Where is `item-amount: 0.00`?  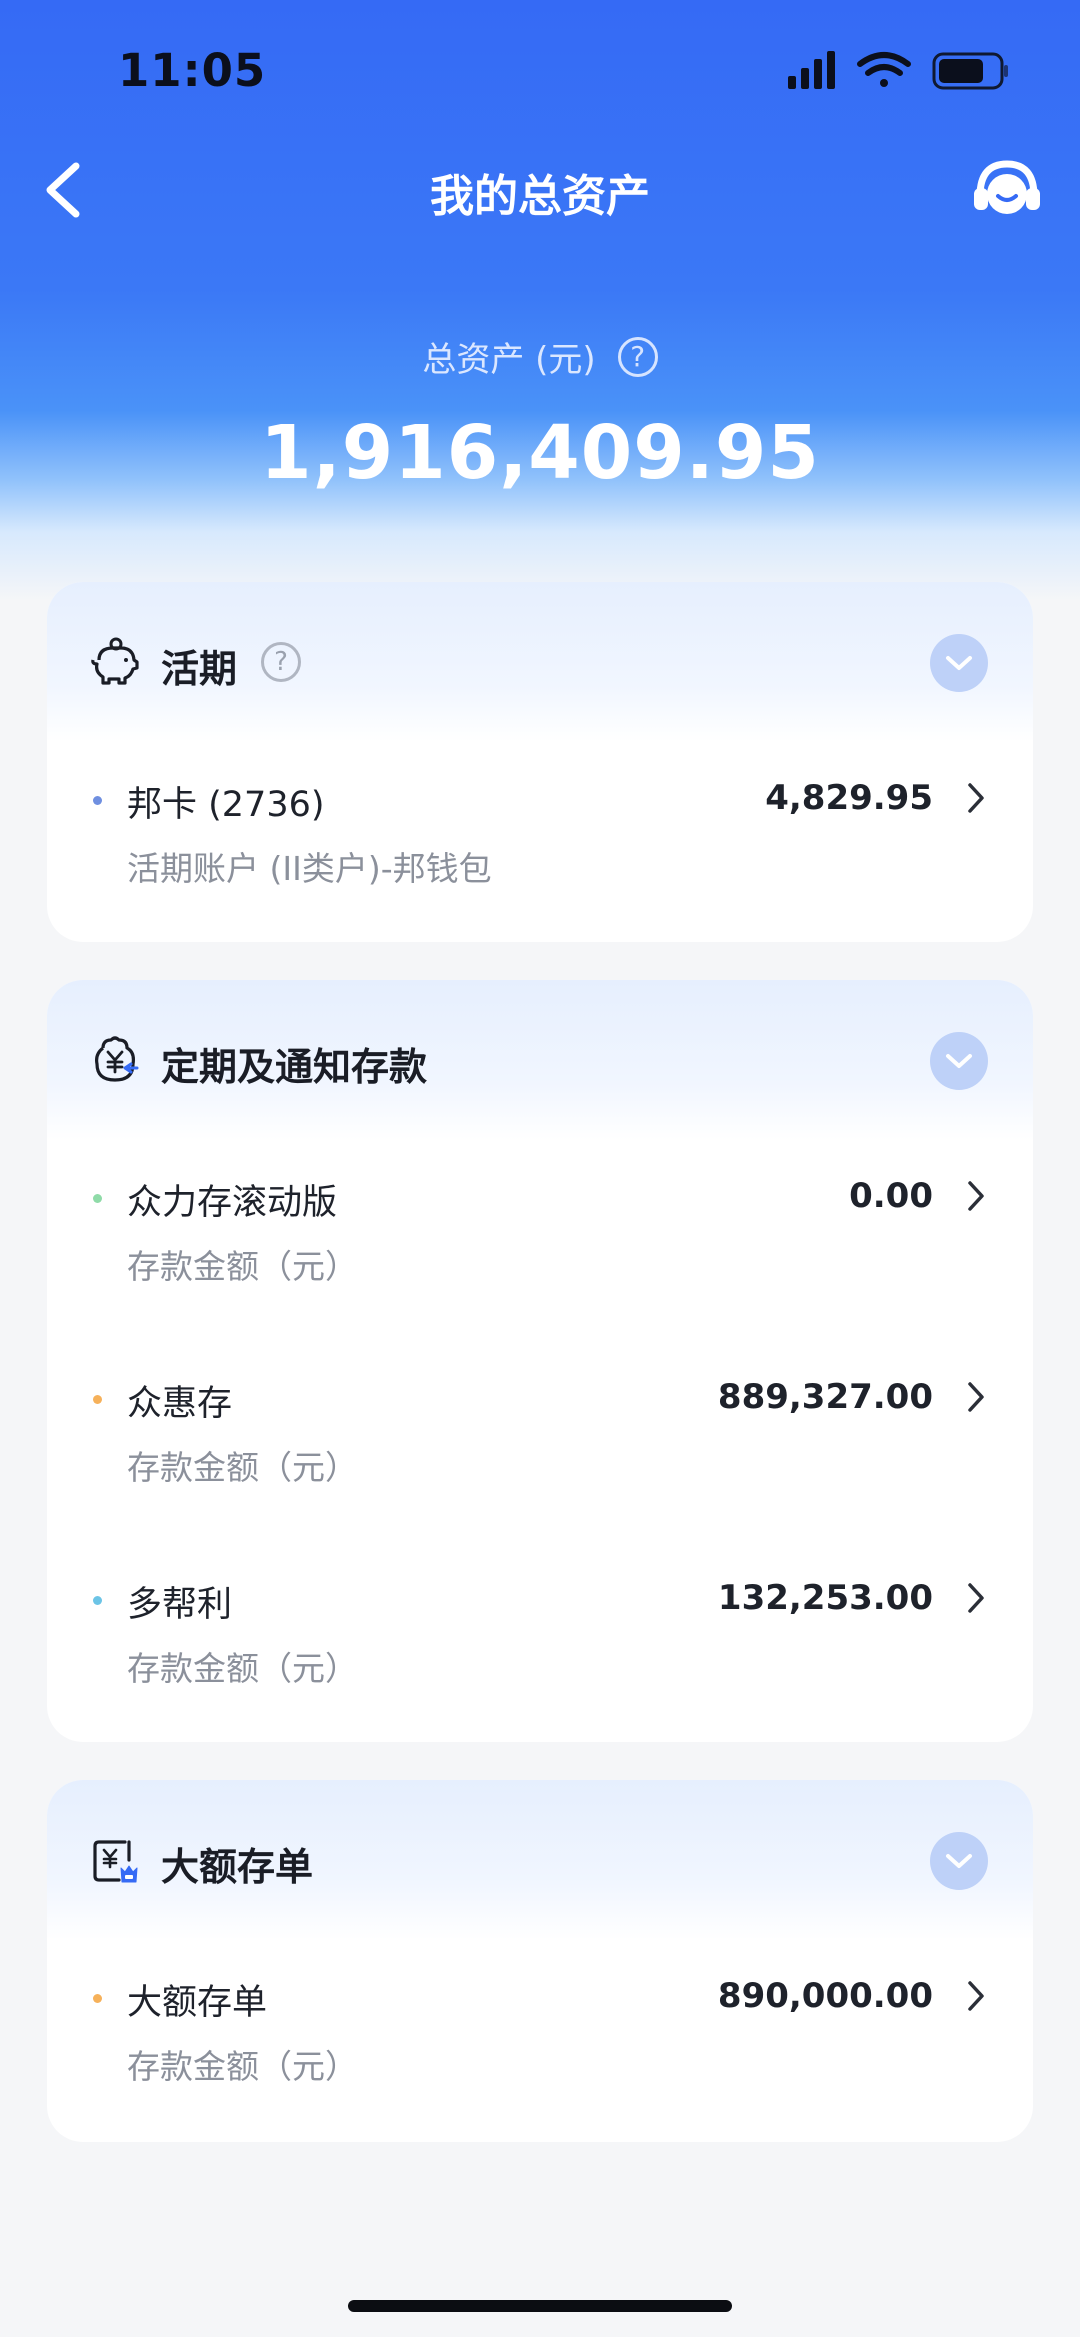
item-amount: 0.00 is located at coordinates (891, 1196).